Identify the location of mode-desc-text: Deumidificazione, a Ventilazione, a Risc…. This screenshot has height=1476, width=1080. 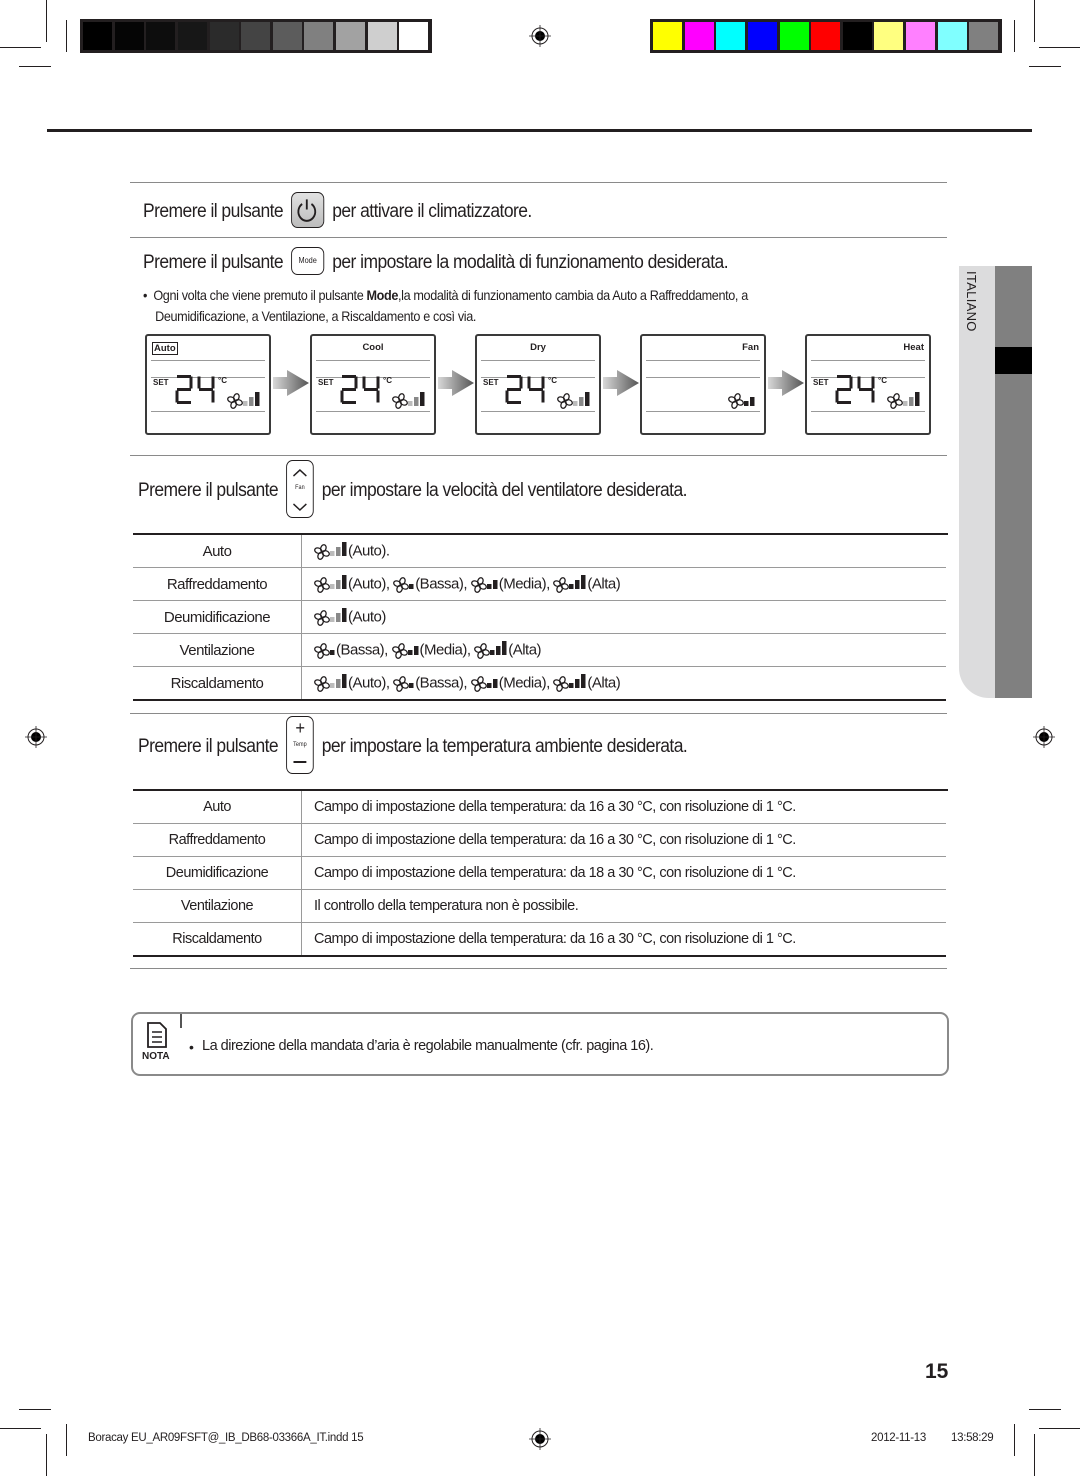
(316, 316).